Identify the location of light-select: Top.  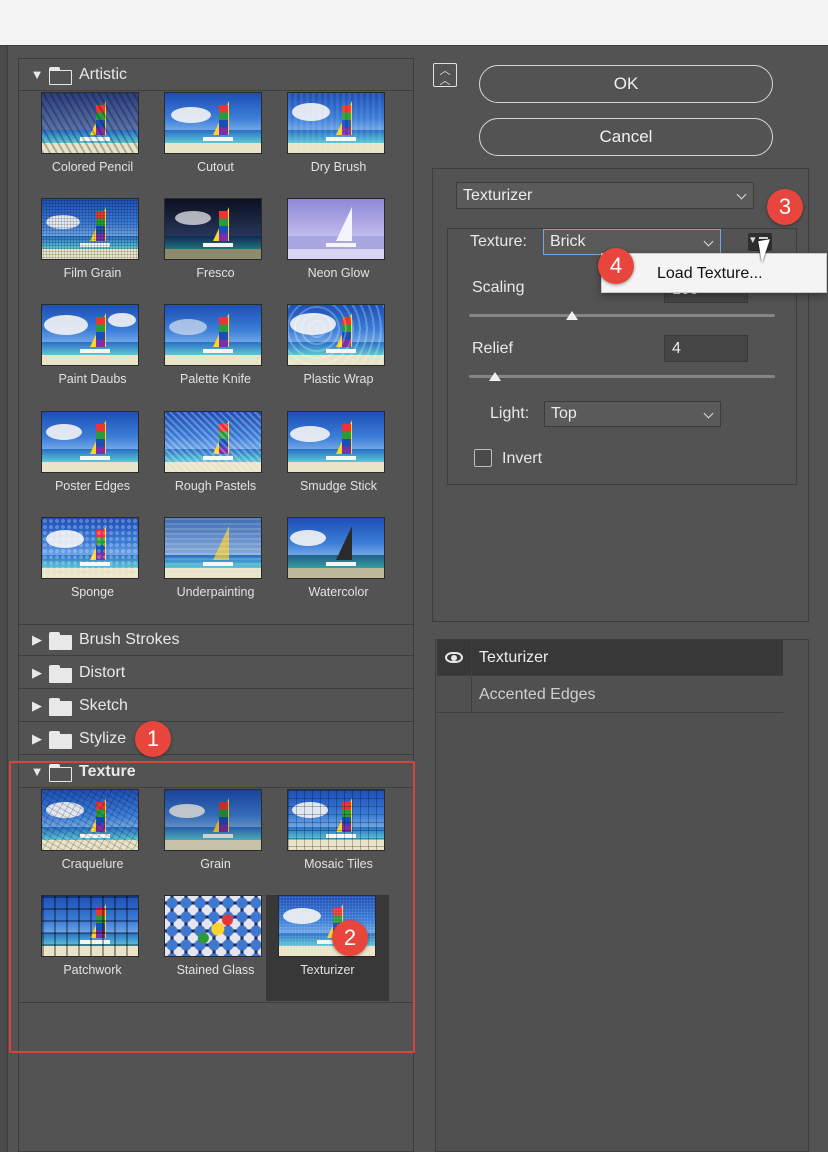
(632, 414).